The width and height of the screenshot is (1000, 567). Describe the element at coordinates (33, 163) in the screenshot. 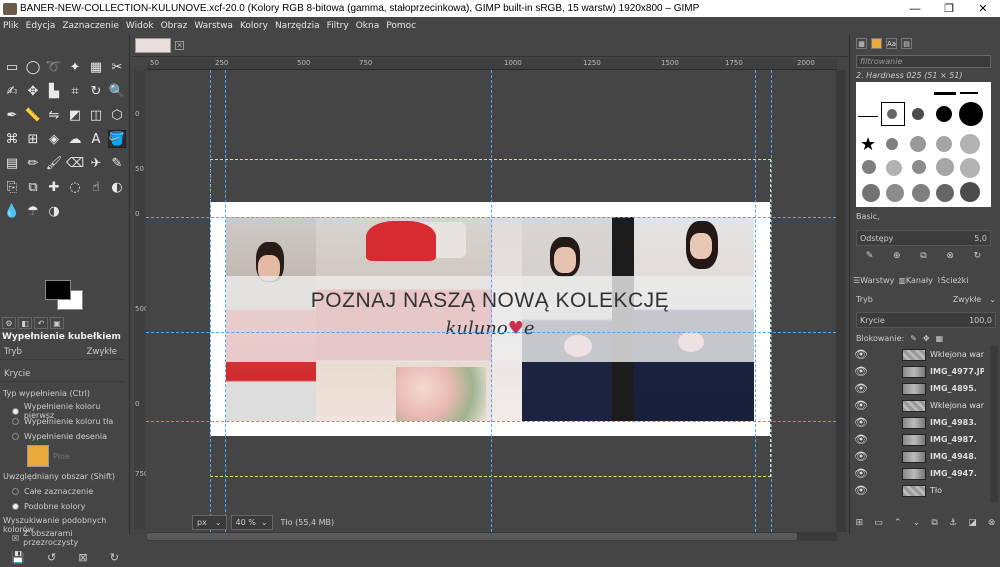

I see `pencil-icon: ✏` at that location.